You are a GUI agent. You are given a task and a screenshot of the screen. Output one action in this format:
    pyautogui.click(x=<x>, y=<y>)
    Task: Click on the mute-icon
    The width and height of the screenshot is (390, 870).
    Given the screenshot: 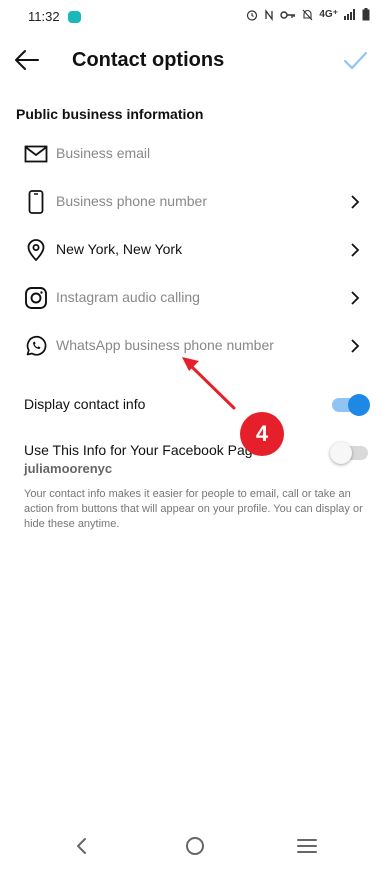 What is the action you would take?
    pyautogui.click(x=307, y=14)
    